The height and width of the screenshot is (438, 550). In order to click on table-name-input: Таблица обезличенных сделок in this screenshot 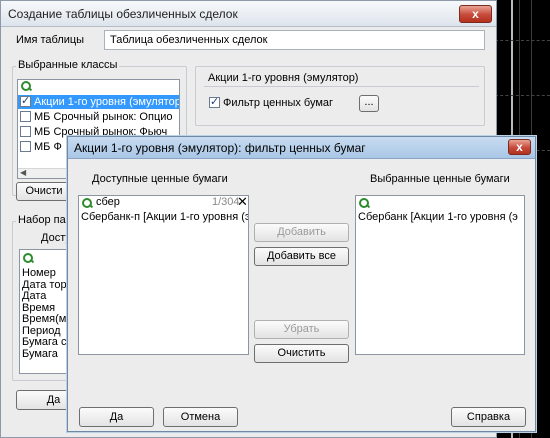, I will do `click(294, 40)`.